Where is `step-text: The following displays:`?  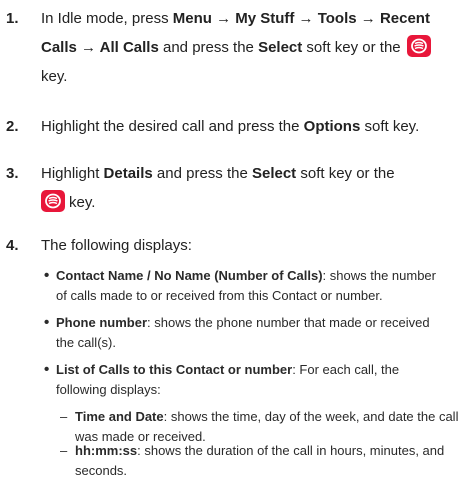 step-text: The following displays: is located at coordinates (116, 245).